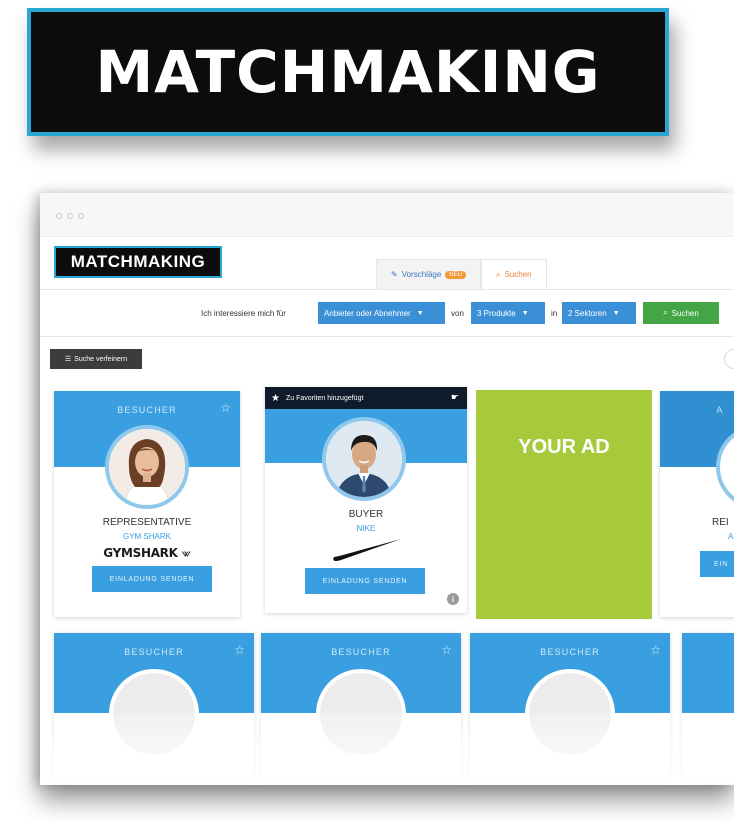  I want to click on tab-bar: ✎ Vorschläge NEU ⌕ Suchen, so click(461, 274).